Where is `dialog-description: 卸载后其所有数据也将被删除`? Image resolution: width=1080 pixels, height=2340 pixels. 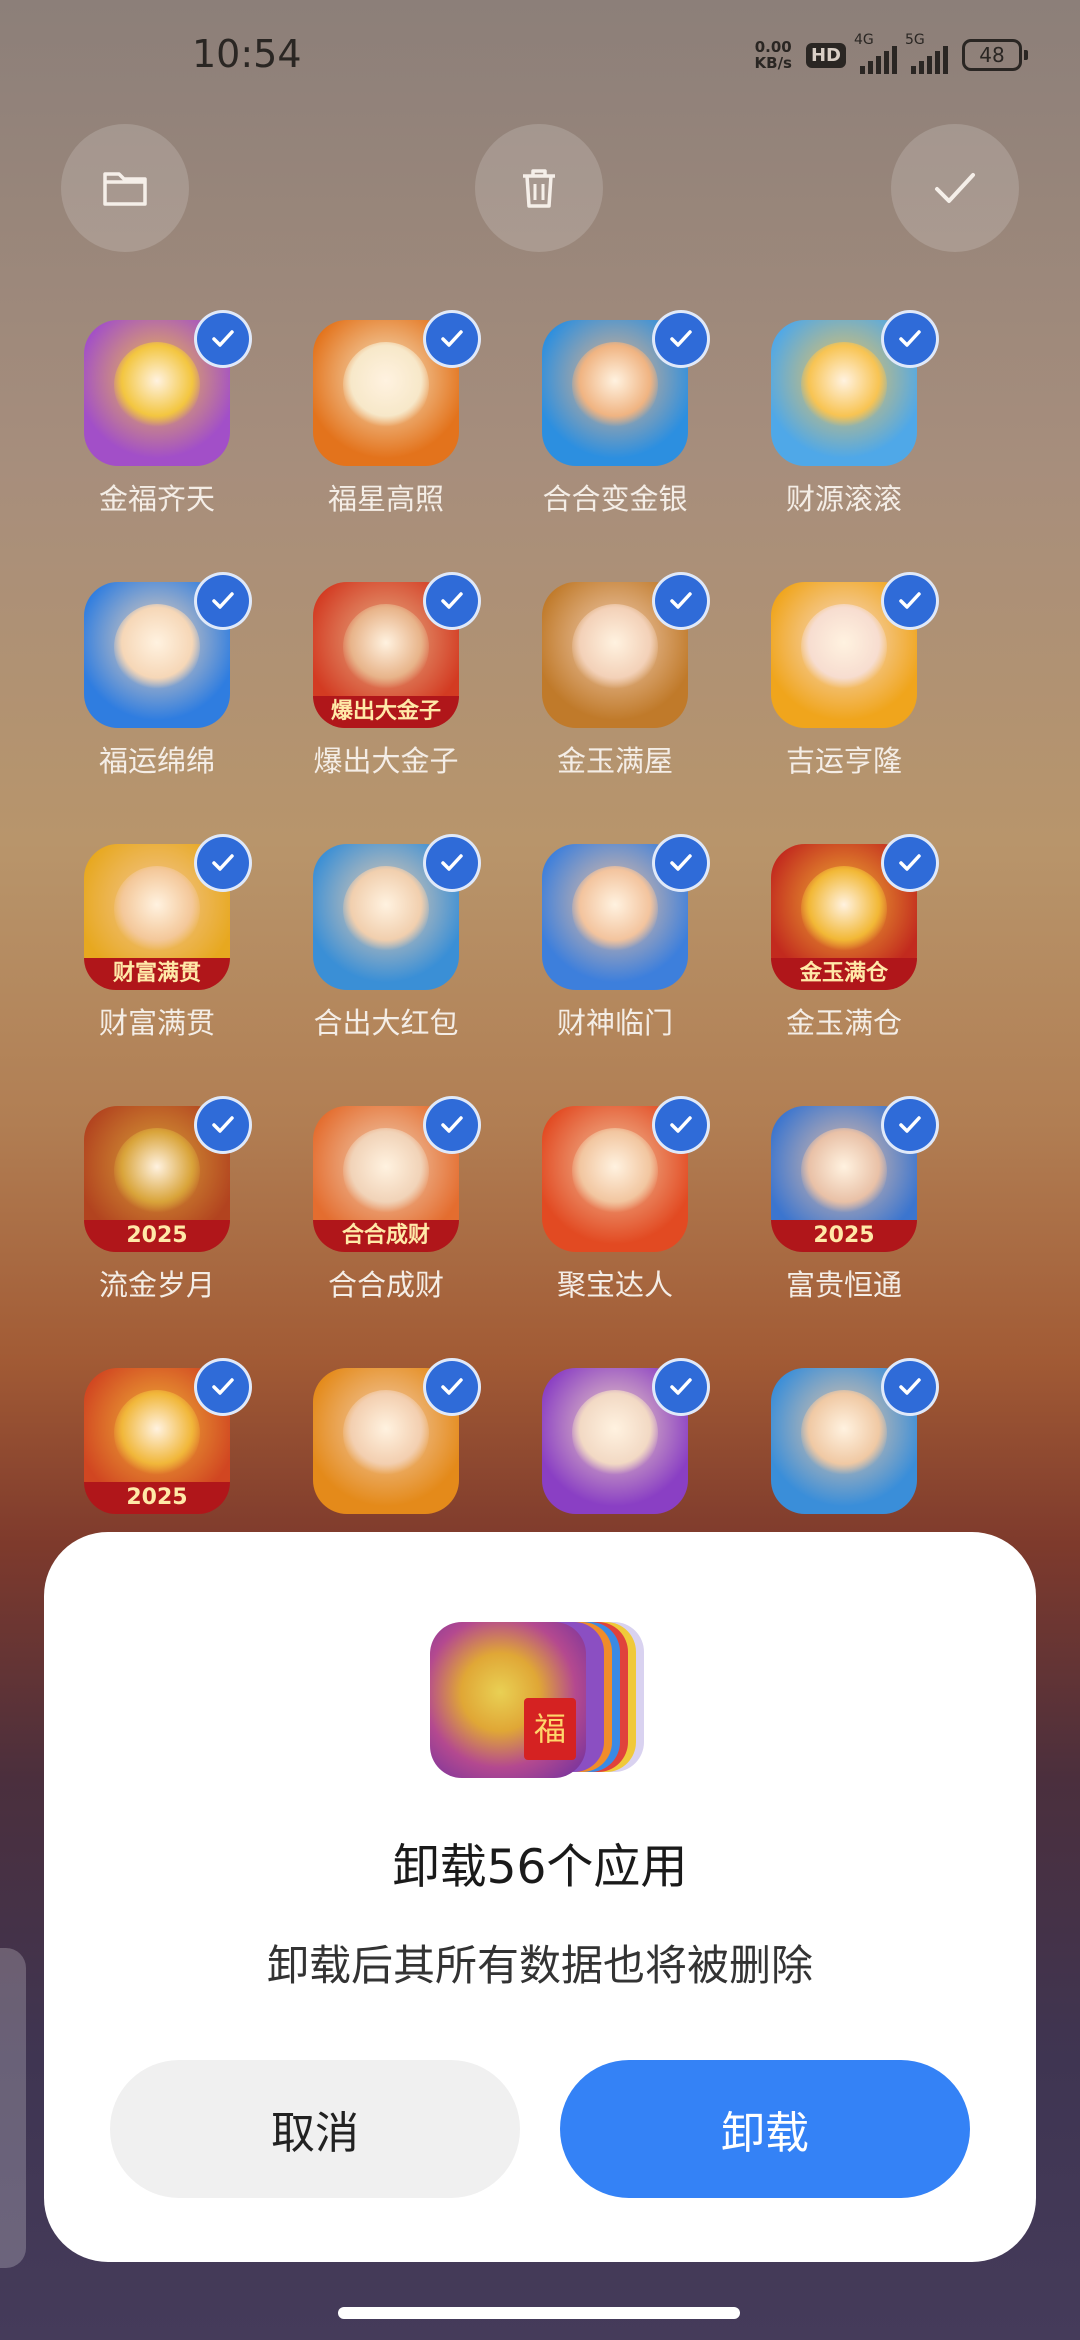
dialog-description: 卸载后其所有数据也将被删除 is located at coordinates (539, 1965).